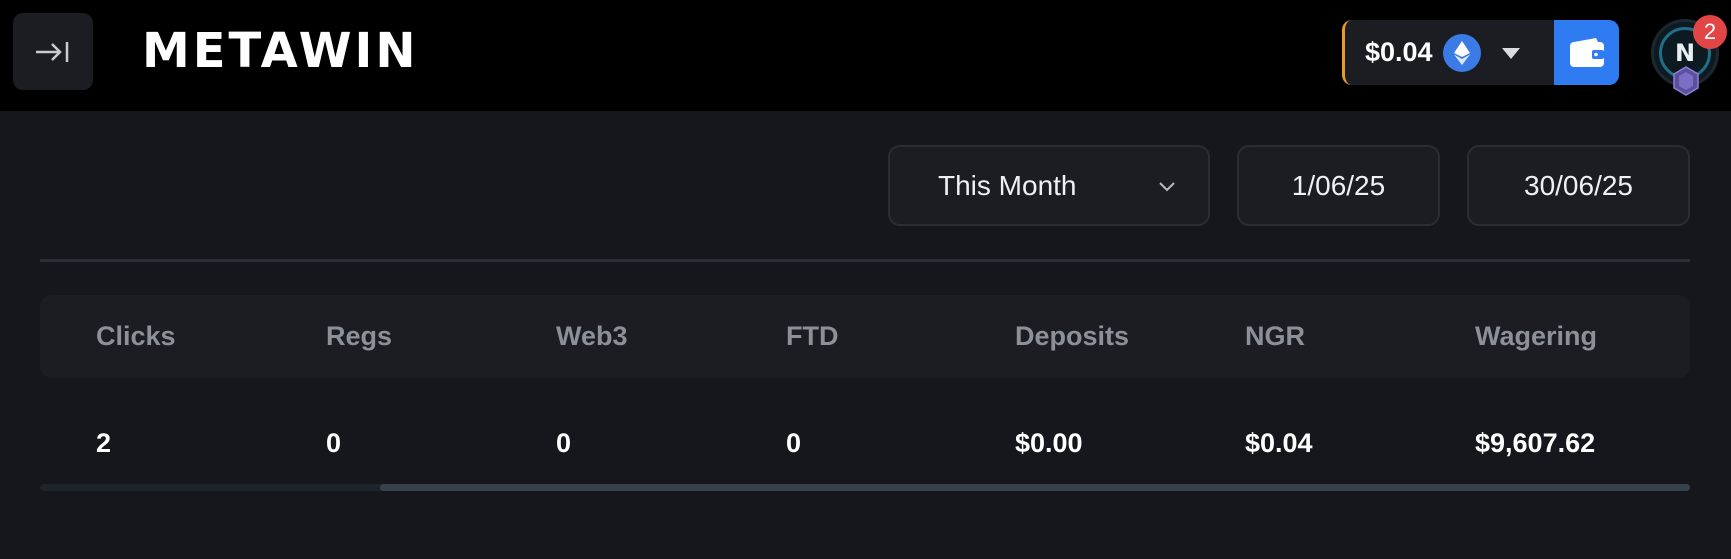 The height and width of the screenshot is (559, 1731). I want to click on column-header-ngr: NGR, so click(1275, 336).